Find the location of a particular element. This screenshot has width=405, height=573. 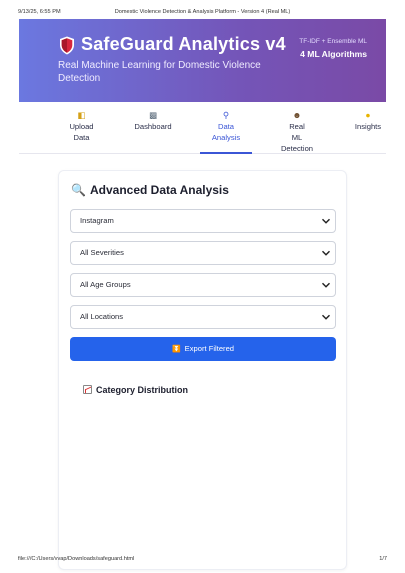

panel-title: 🔍 Advanced Data Analysis is located at coordinates (150, 190).